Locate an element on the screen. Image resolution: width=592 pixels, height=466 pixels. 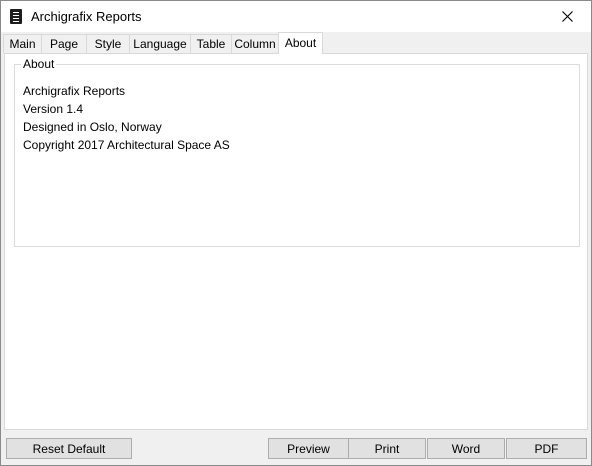
title-bar: Archigrafix Reports is located at coordinates (296, 16).